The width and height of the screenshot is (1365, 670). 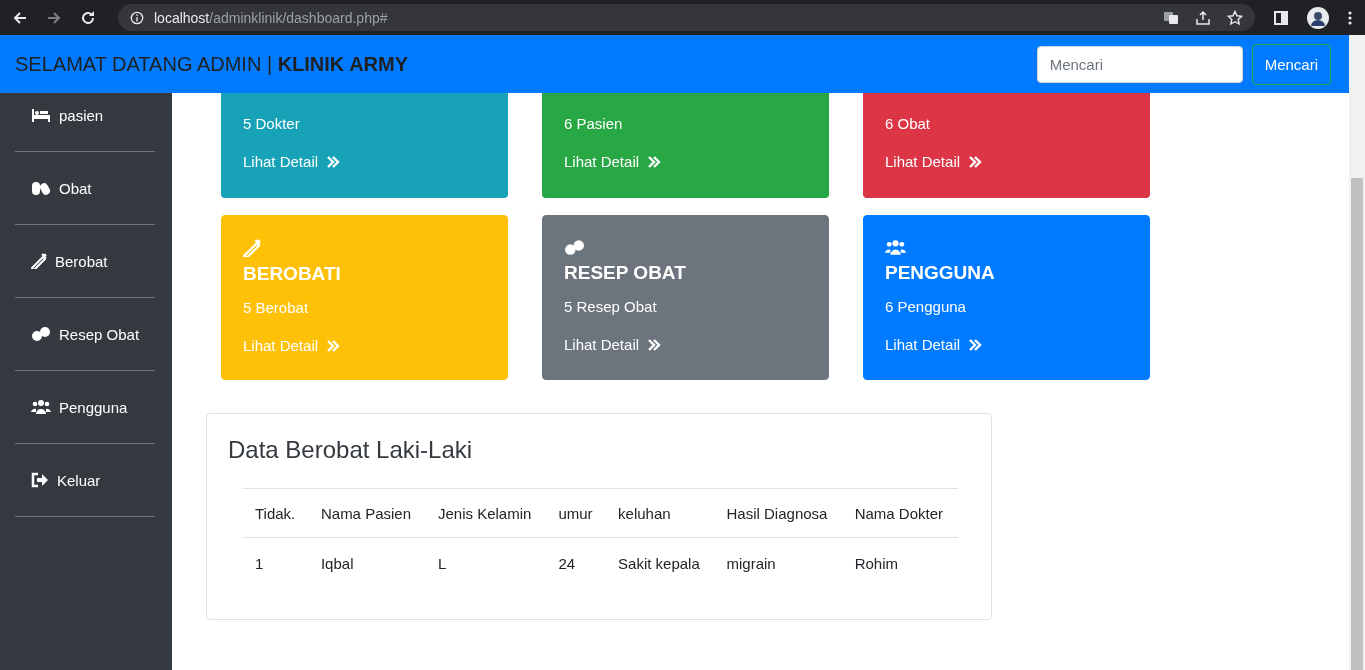 I want to click on sidebar-item: Obat, so click(x=85, y=188).